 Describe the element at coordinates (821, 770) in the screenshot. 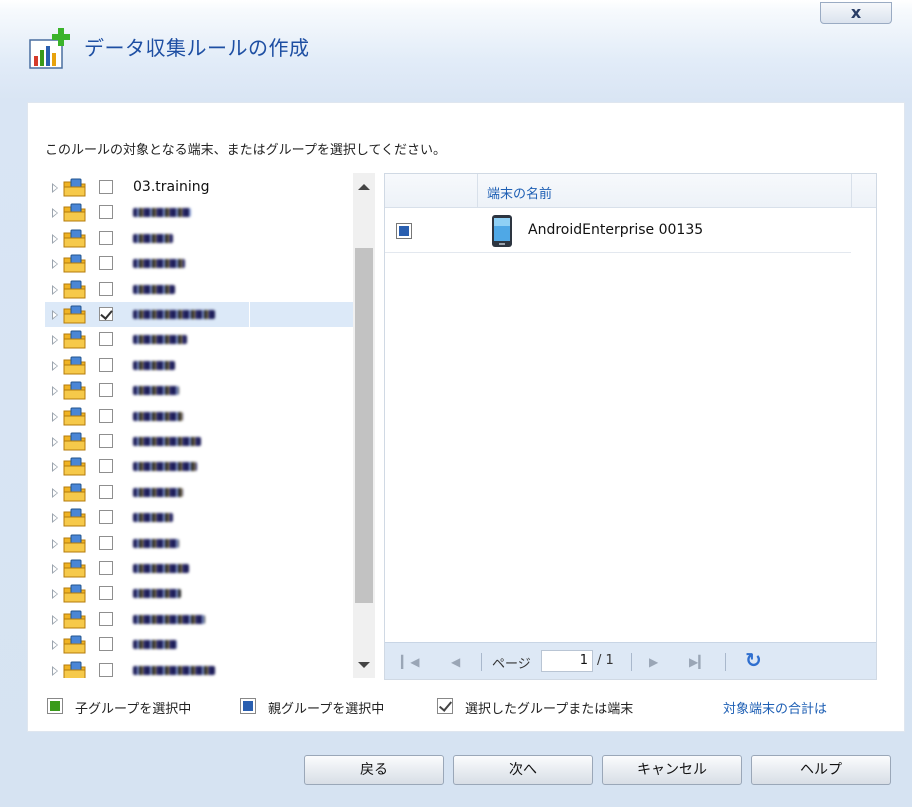

I see `help-button: ヘルプ` at that location.